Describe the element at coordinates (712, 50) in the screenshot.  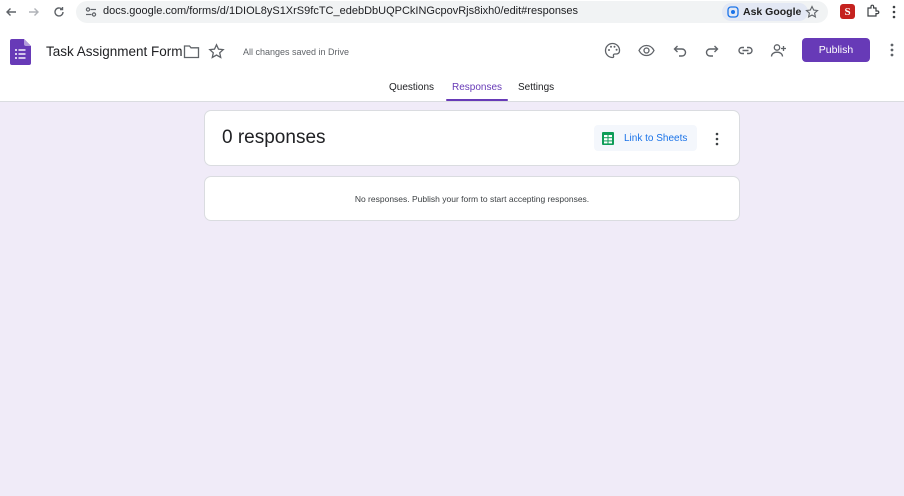
I see `redo-icon` at that location.